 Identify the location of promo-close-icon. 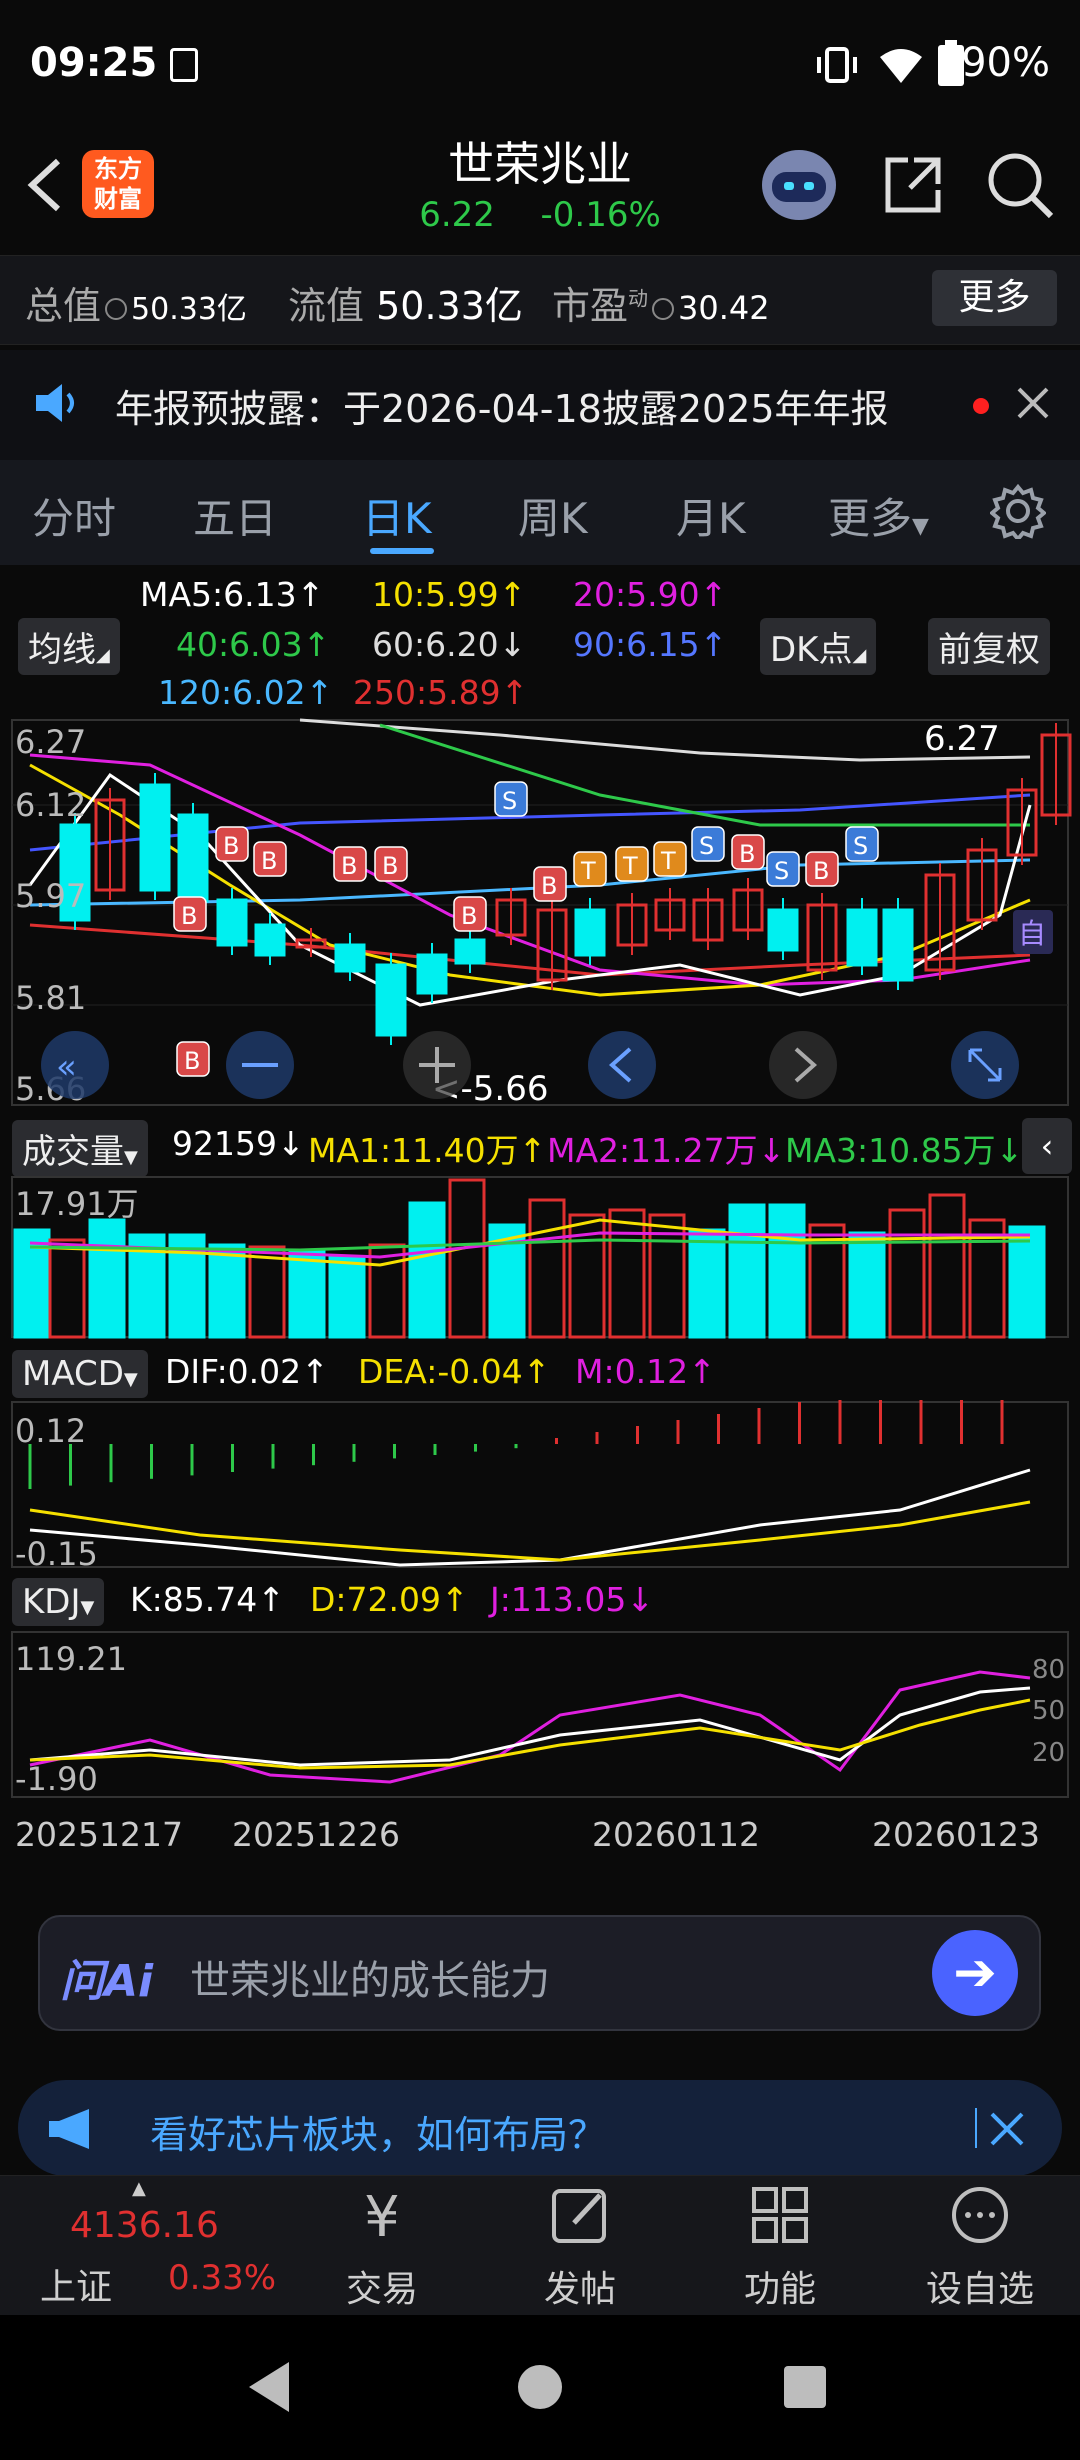
(1007, 2129).